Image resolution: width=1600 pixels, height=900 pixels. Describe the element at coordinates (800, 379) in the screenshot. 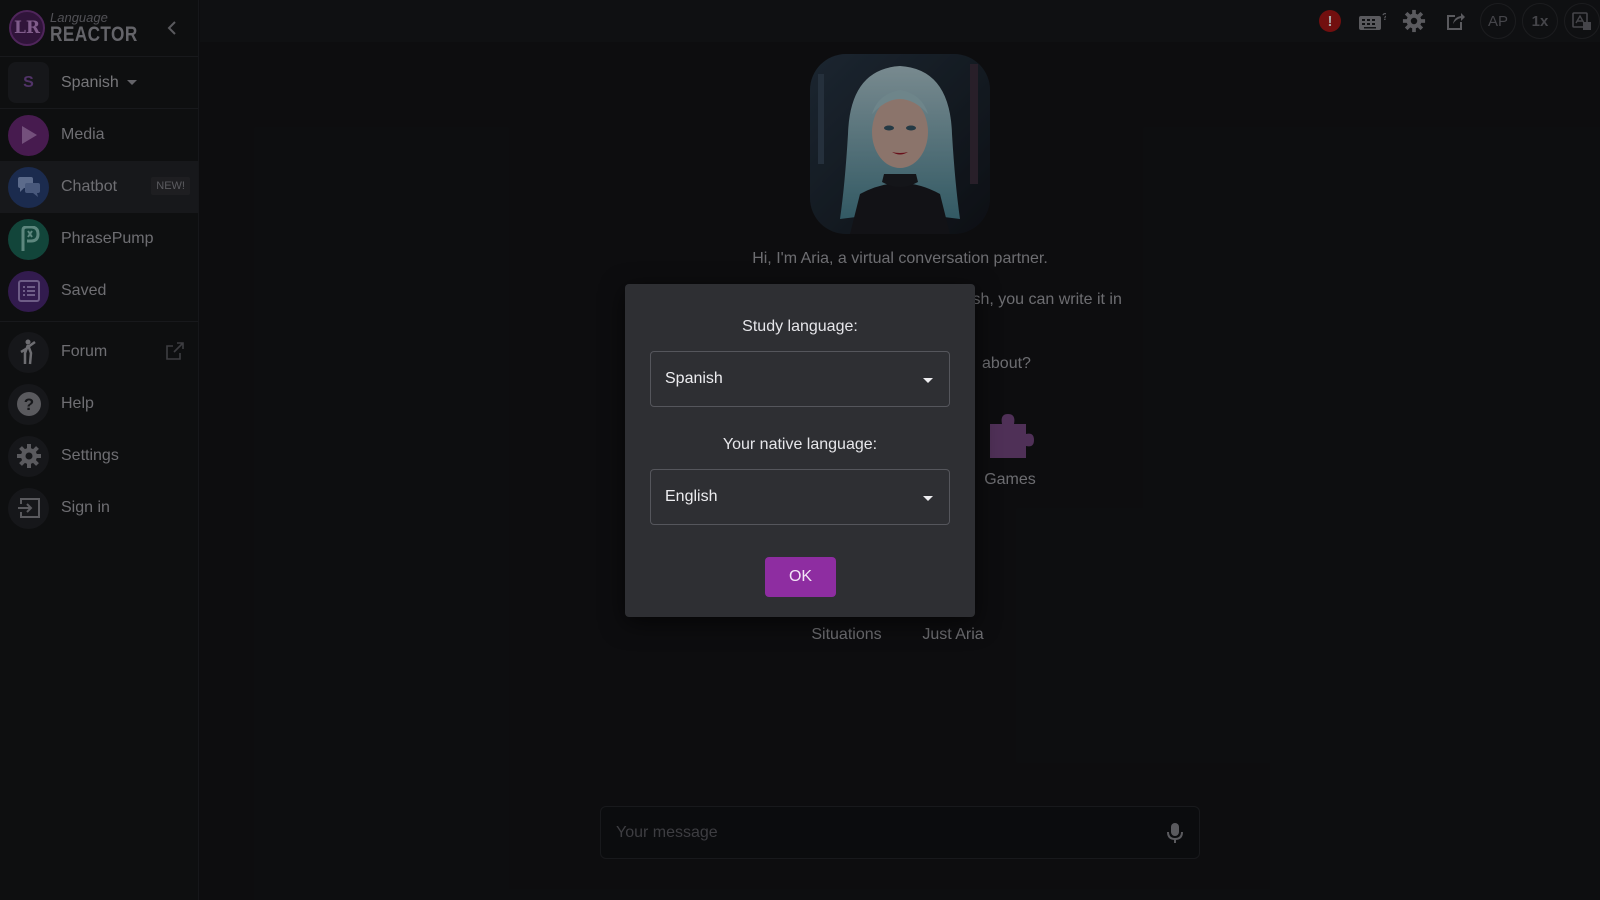

I see `study-language-select: Spanish` at that location.